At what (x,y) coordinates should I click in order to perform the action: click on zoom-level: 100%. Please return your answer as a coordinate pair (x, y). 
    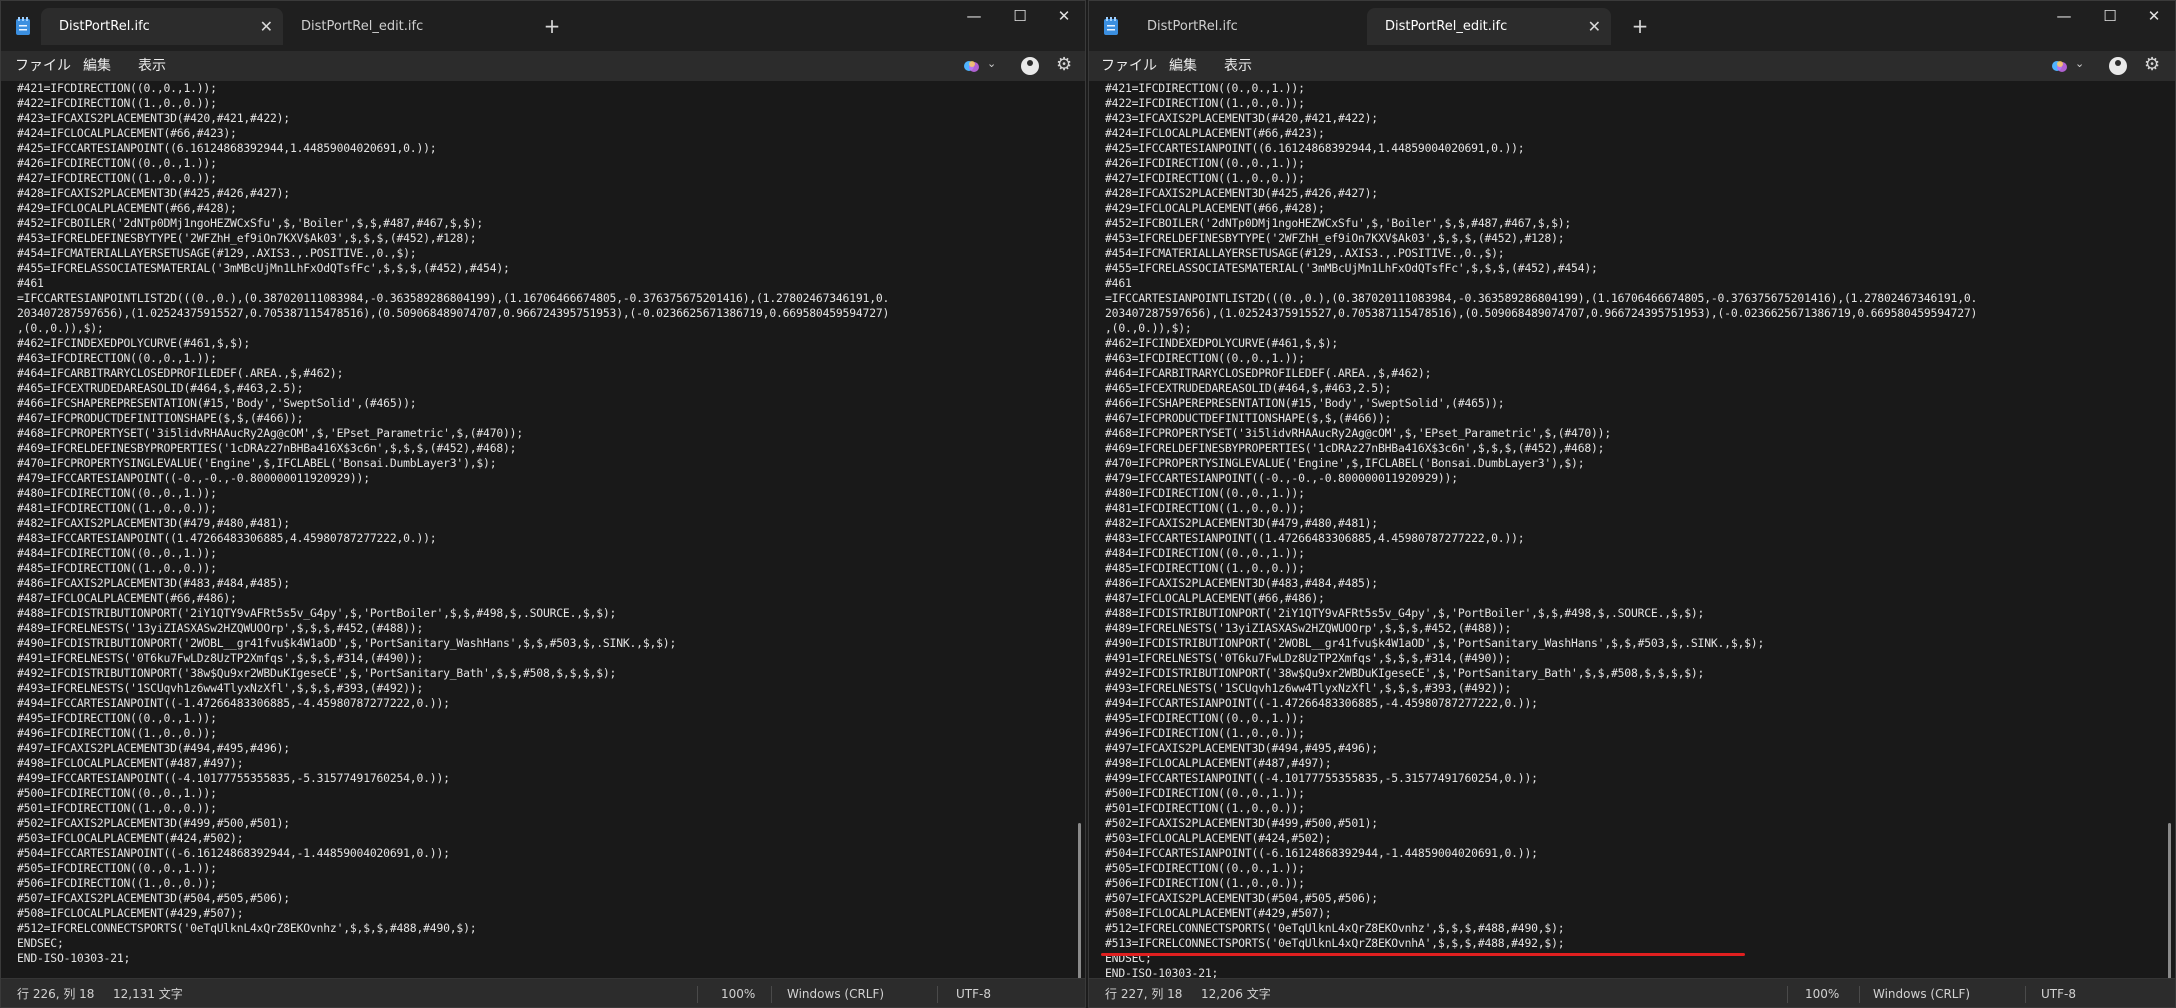
    Looking at the image, I should click on (1822, 993).